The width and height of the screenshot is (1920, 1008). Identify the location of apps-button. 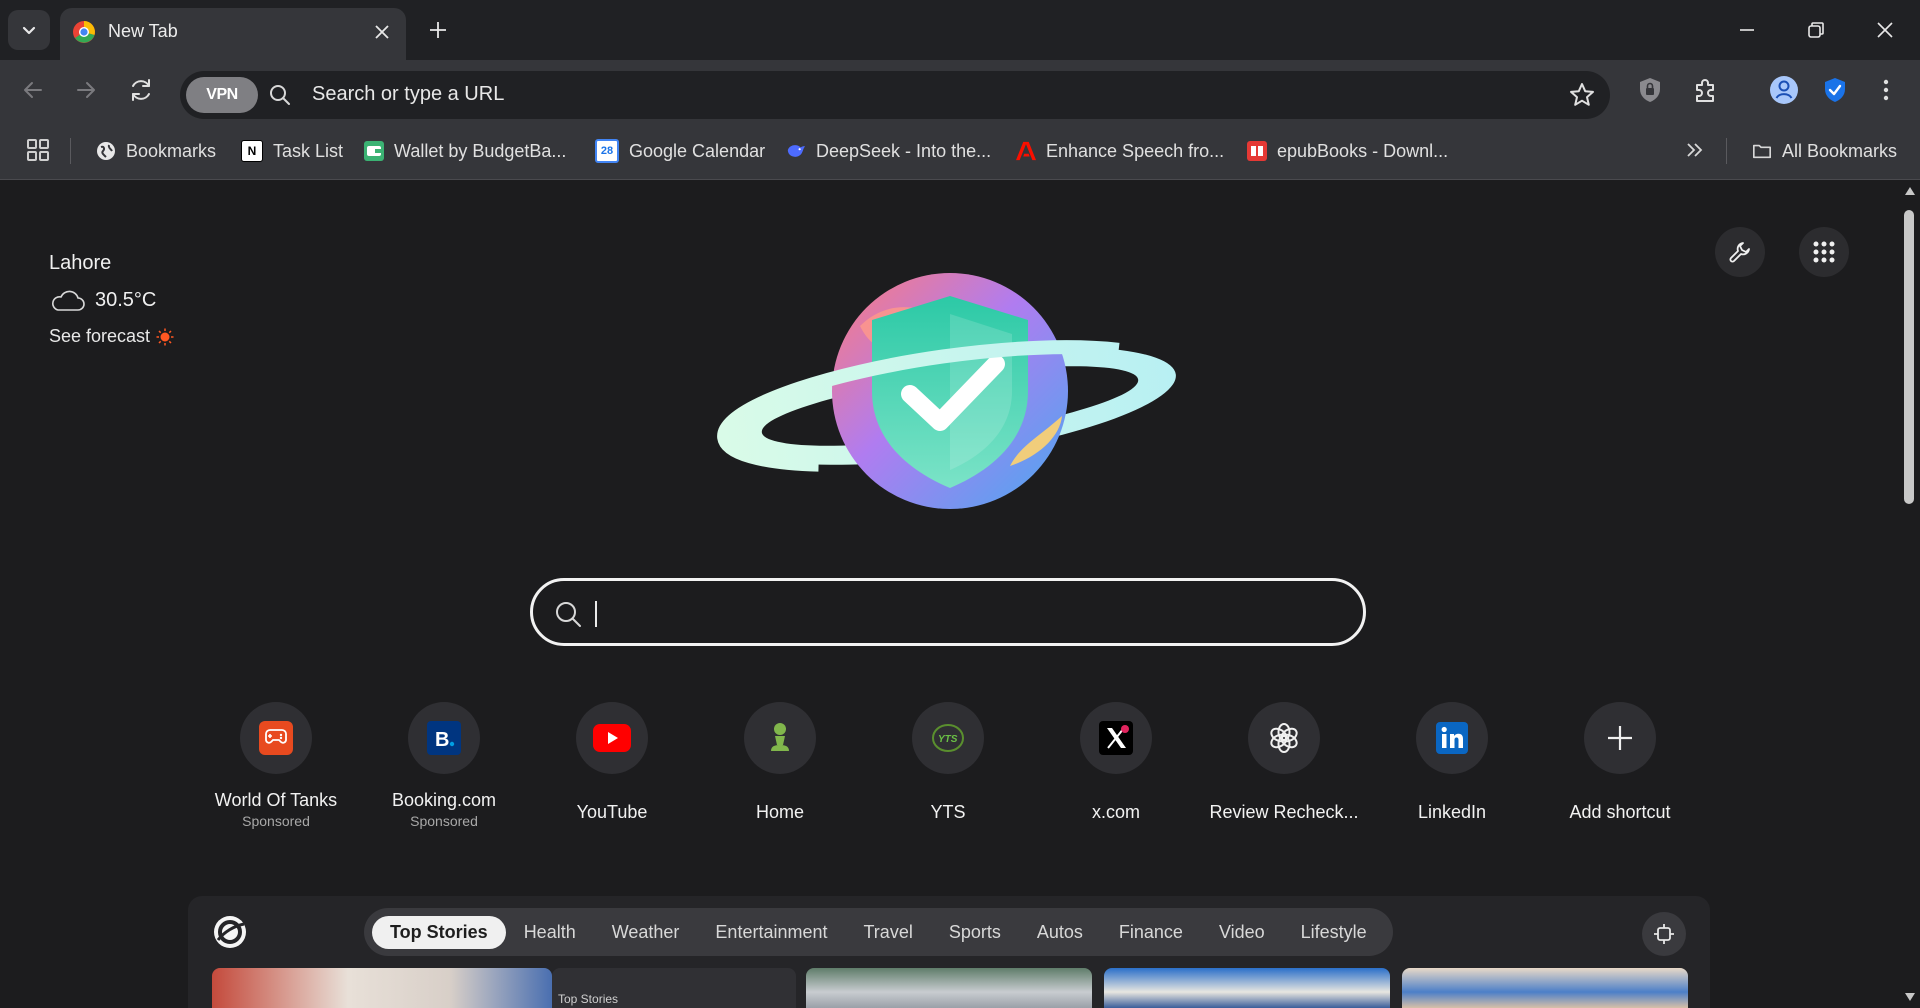
(38, 150).